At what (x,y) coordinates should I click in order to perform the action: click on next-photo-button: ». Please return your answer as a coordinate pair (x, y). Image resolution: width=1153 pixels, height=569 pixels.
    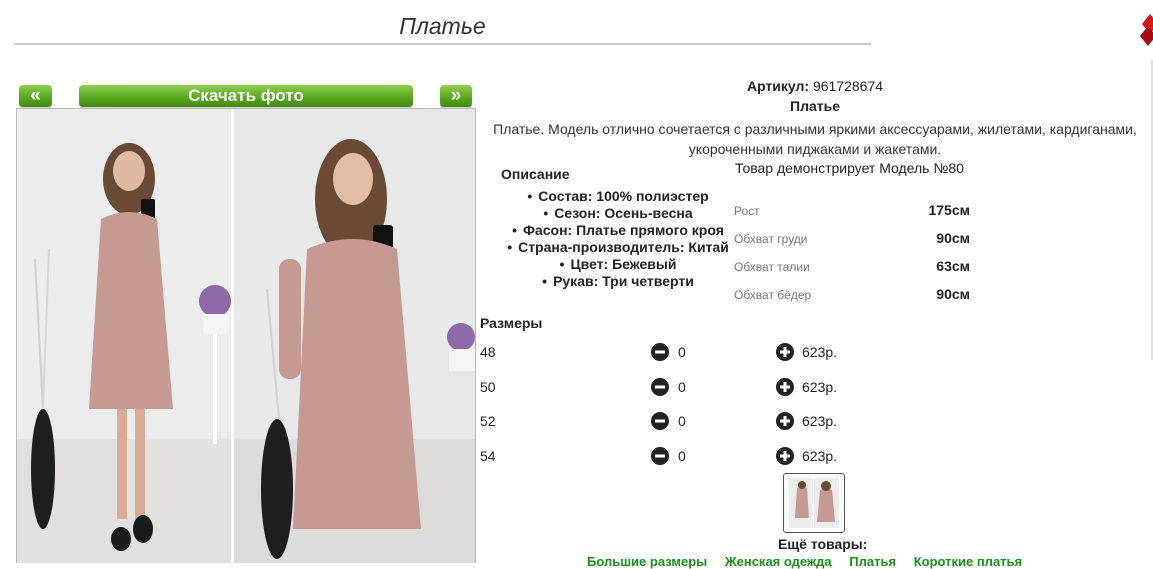
    Looking at the image, I should click on (456, 96).